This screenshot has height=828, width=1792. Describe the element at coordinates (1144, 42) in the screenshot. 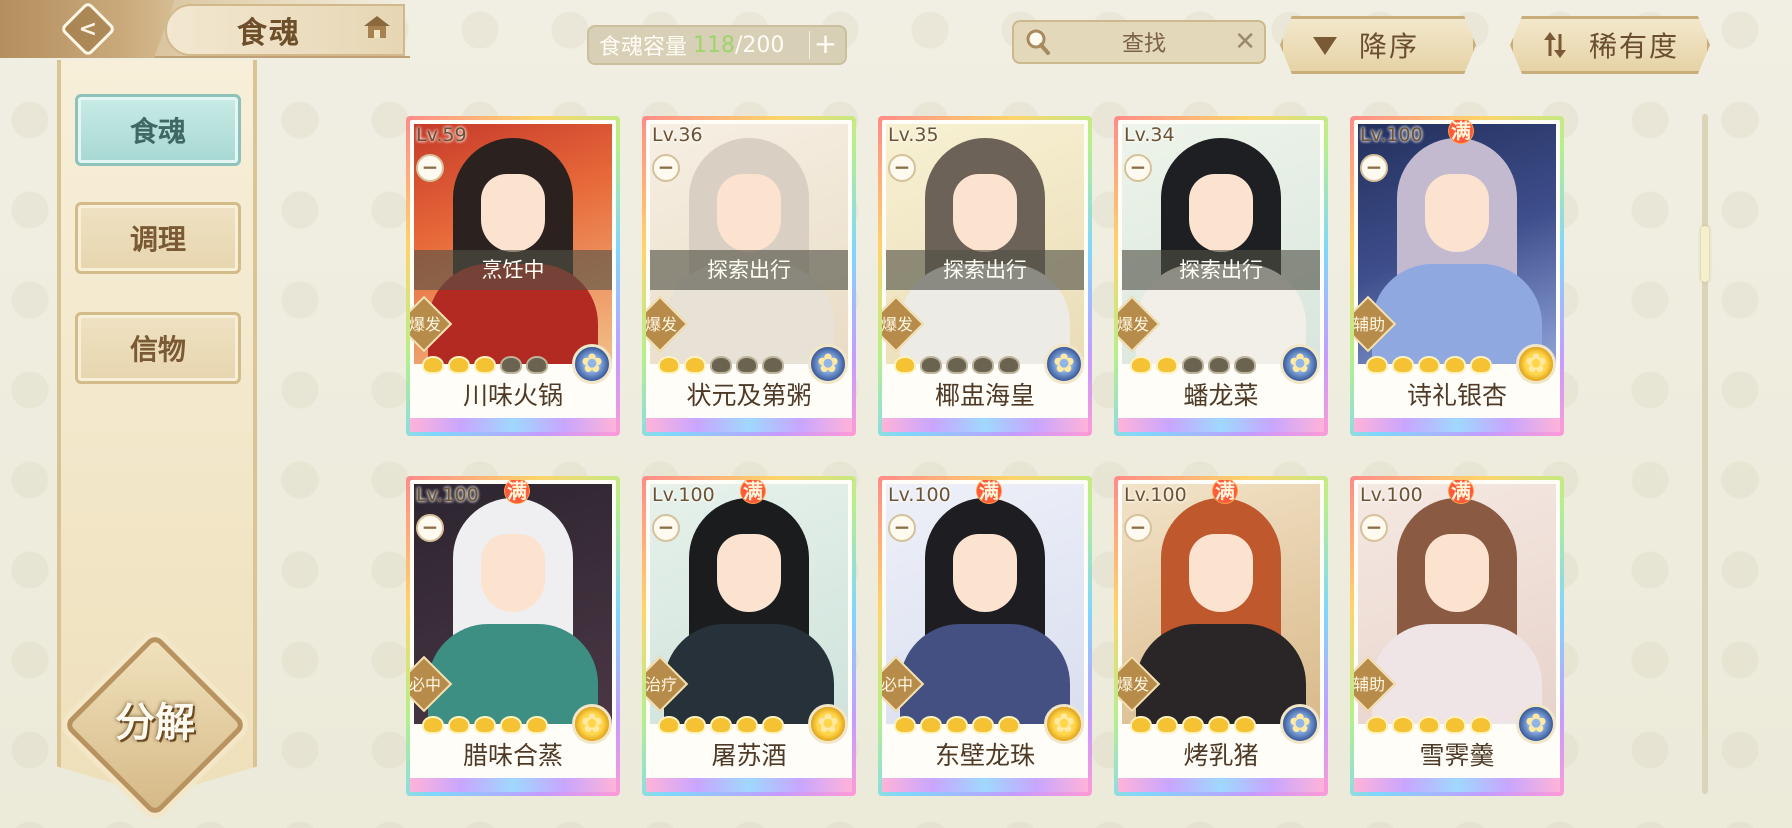

I see `search-input` at that location.